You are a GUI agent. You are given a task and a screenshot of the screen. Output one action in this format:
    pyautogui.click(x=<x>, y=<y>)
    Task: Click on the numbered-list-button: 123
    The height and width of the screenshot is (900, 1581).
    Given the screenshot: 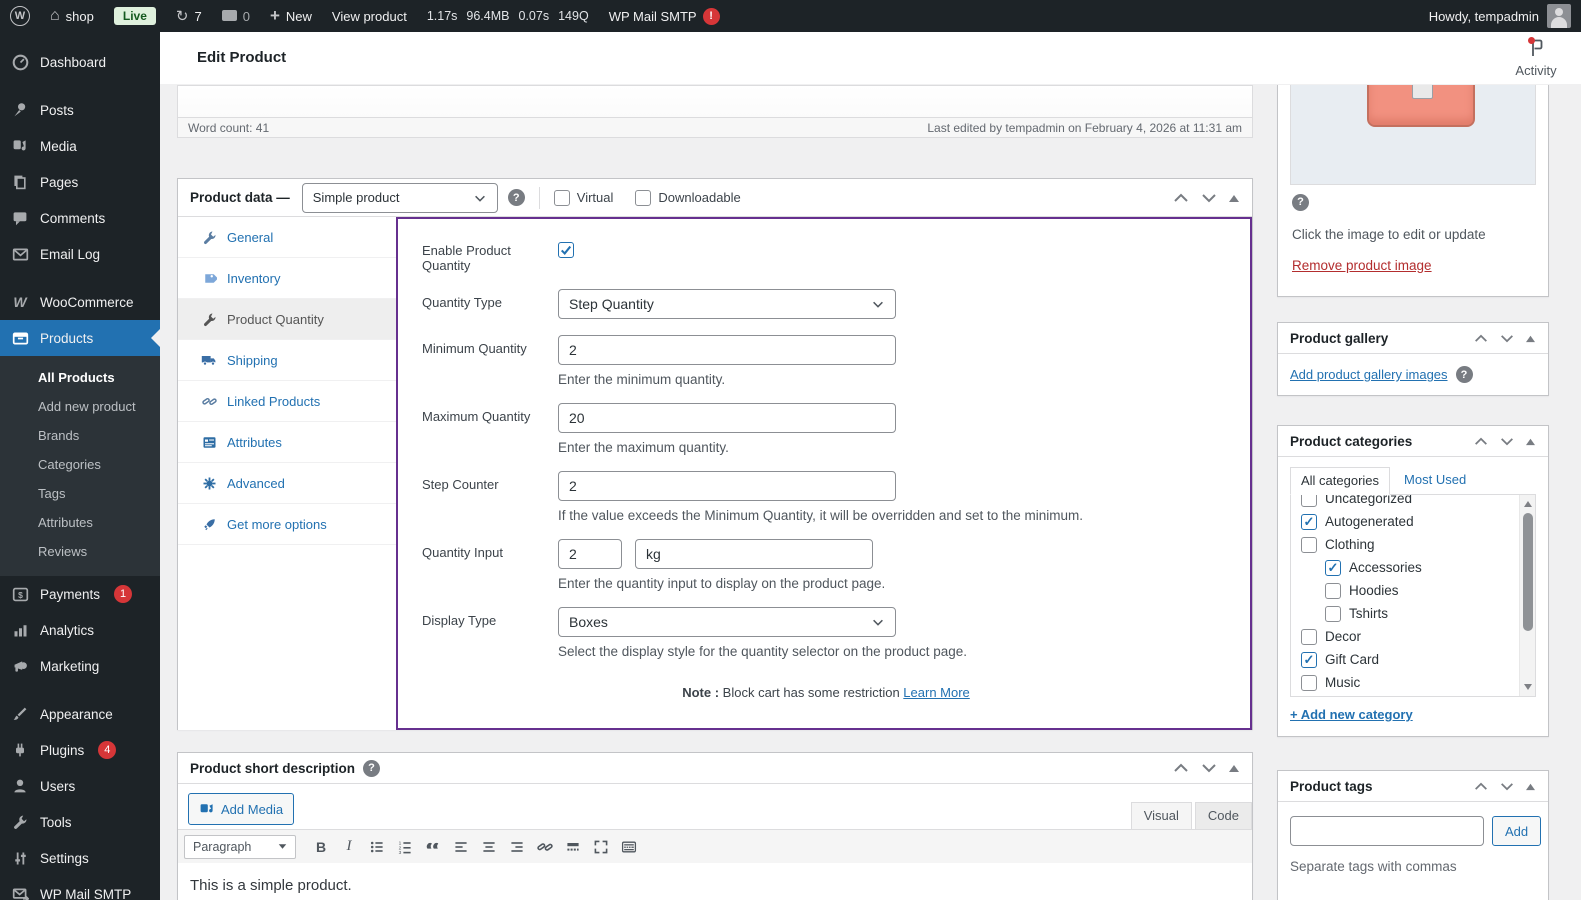 What is the action you would take?
    pyautogui.click(x=405, y=847)
    